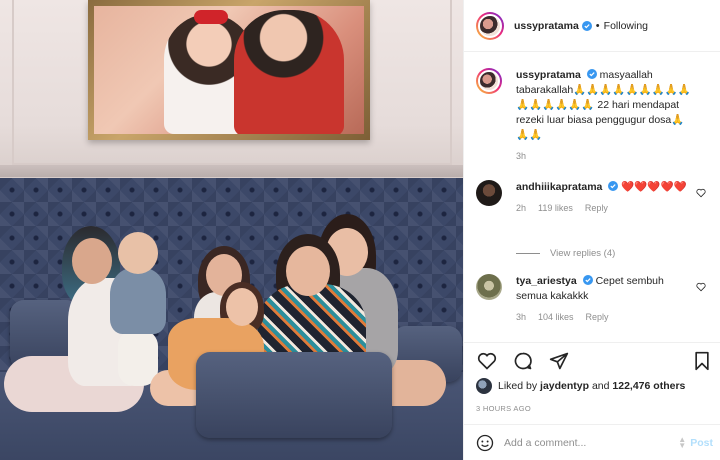  Describe the element at coordinates (682, 442) in the screenshot. I see `resize-handle-icon: ▲ ▼` at that location.